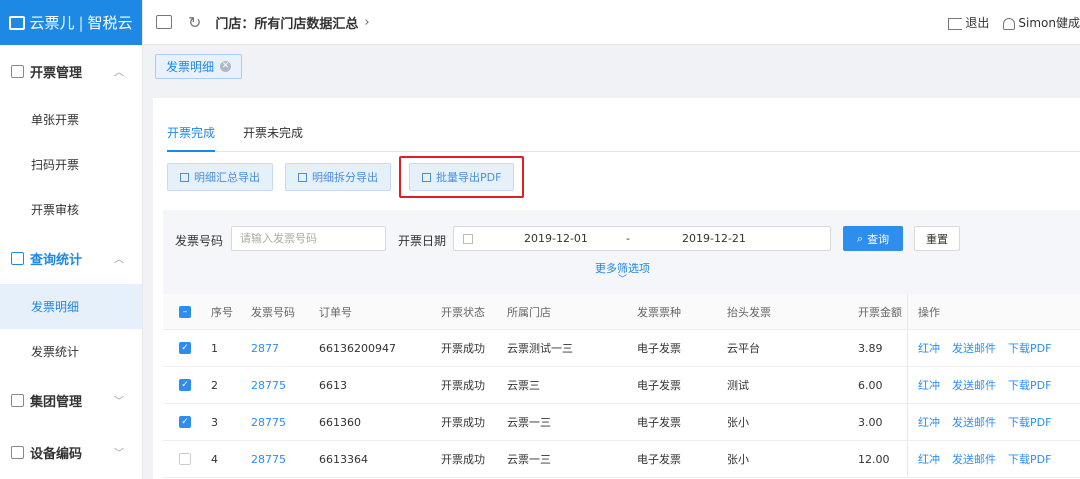 The image size is (1080, 479). I want to click on more-filters-link: 更多筛选项 ﹀, so click(622, 272).